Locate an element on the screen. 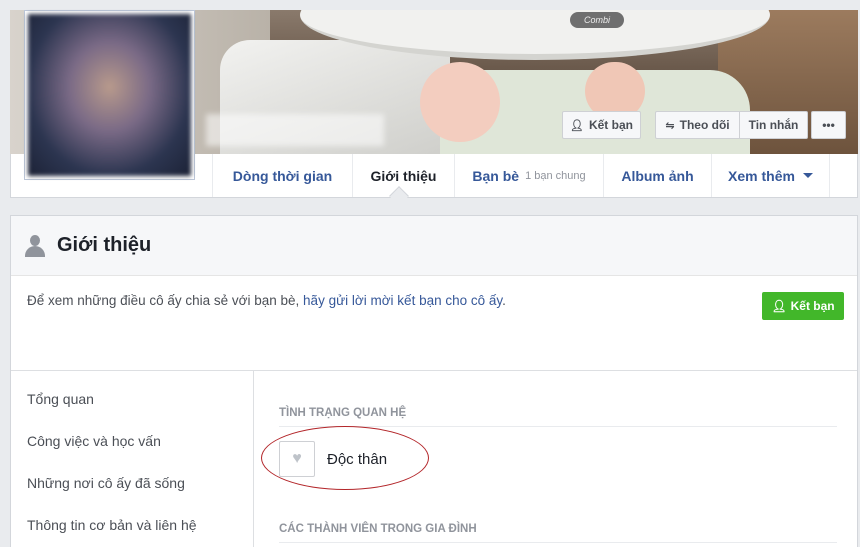  family-section-title: CÁC THÀNH VIÊN TRONG GIA ĐÌNH is located at coordinates (558, 533).